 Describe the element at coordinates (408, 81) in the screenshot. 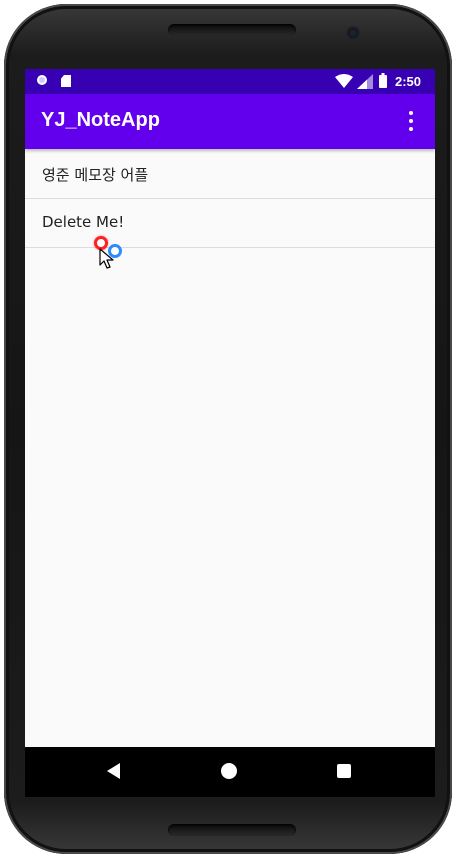

I see `status-time: 2:50` at that location.